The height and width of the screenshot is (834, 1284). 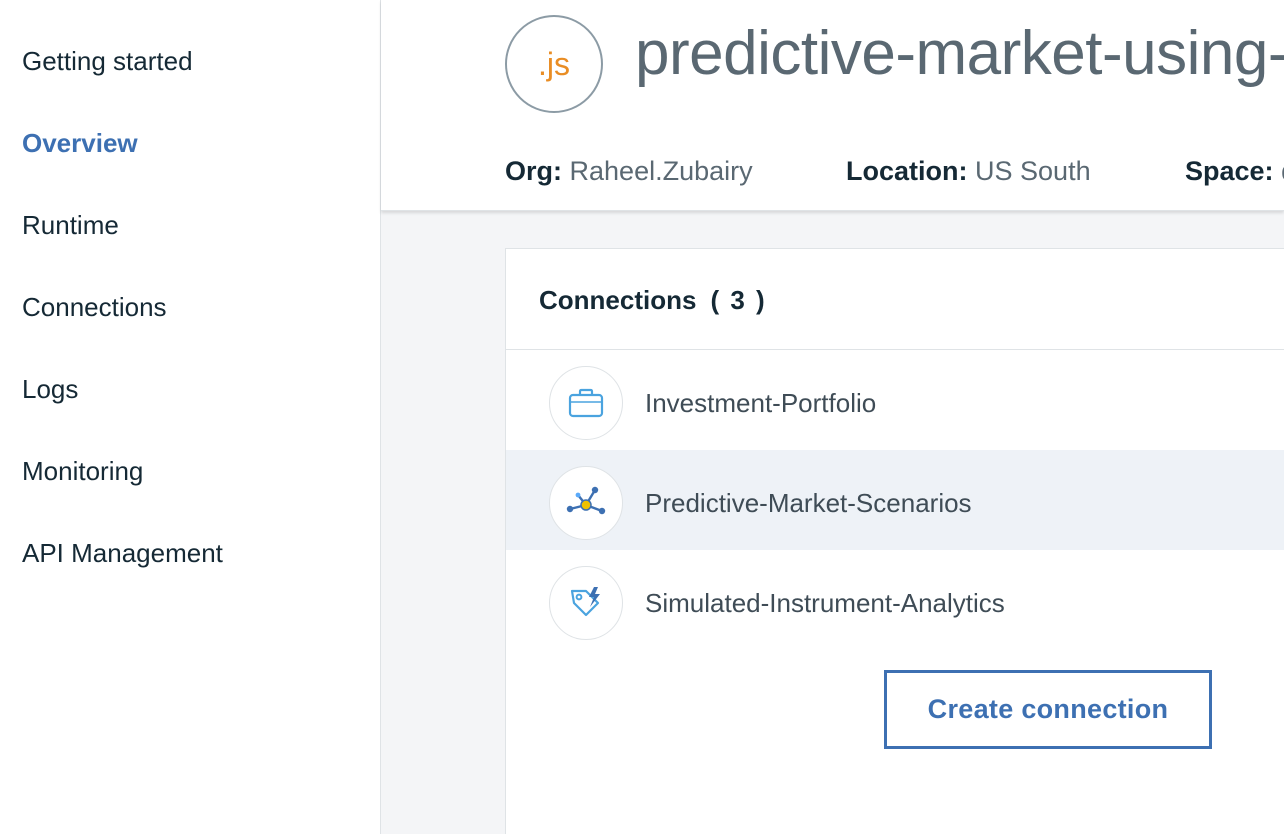 I want to click on sidebar-item-connections: Connections, so click(x=94, y=307).